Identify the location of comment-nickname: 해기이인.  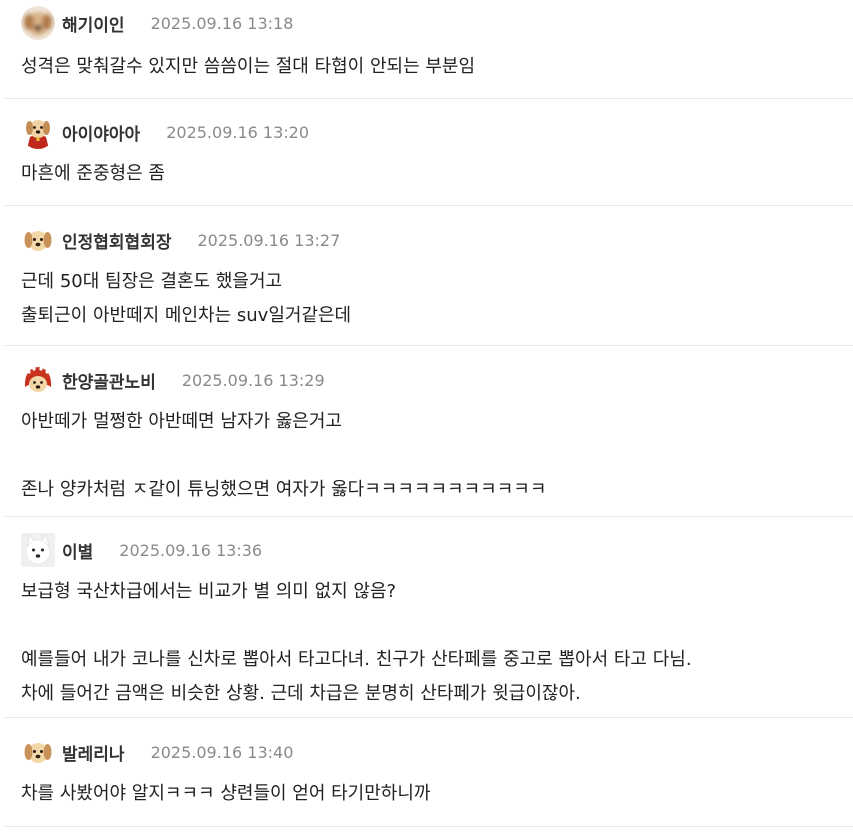
(93, 23).